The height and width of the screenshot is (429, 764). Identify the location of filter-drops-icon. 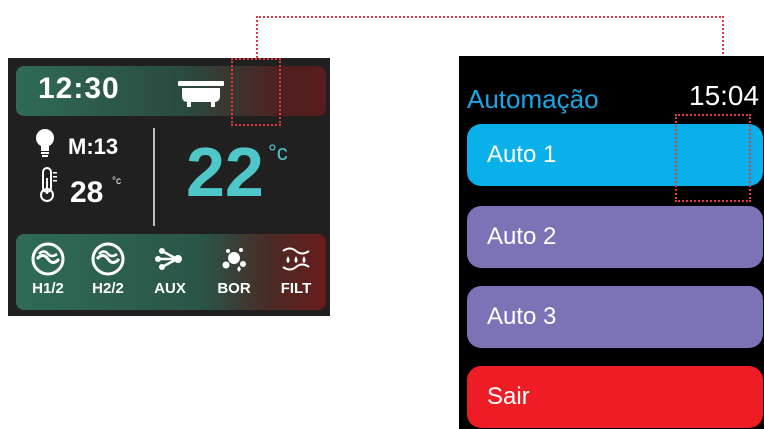
(296, 259).